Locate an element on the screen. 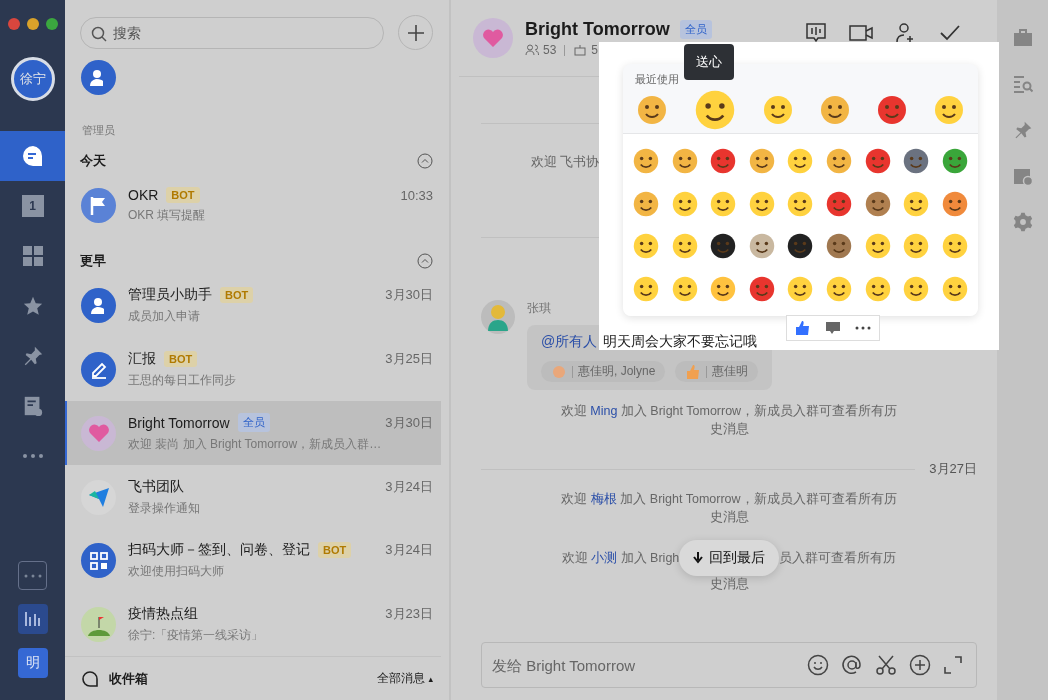  chat-preview: 徐宁:「疫情第一线采访」 is located at coordinates (196, 636).